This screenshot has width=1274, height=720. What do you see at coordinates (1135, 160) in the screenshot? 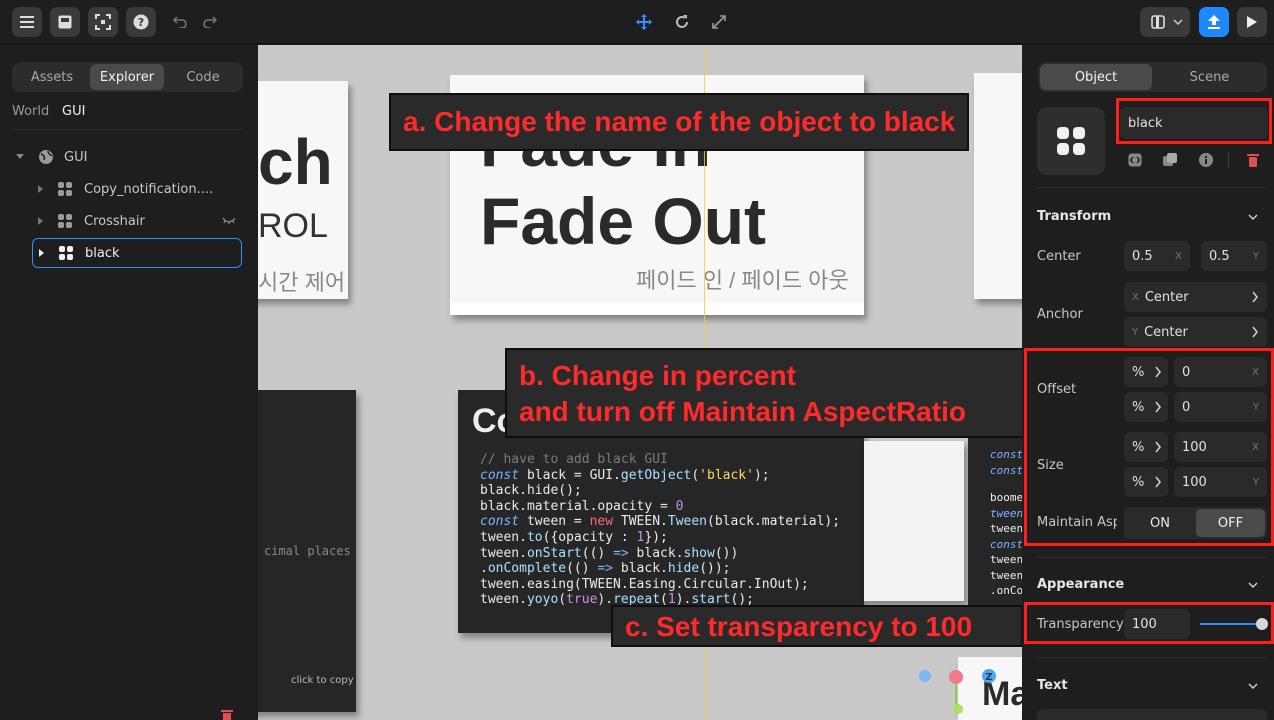
I see `code-brackets-icon` at bounding box center [1135, 160].